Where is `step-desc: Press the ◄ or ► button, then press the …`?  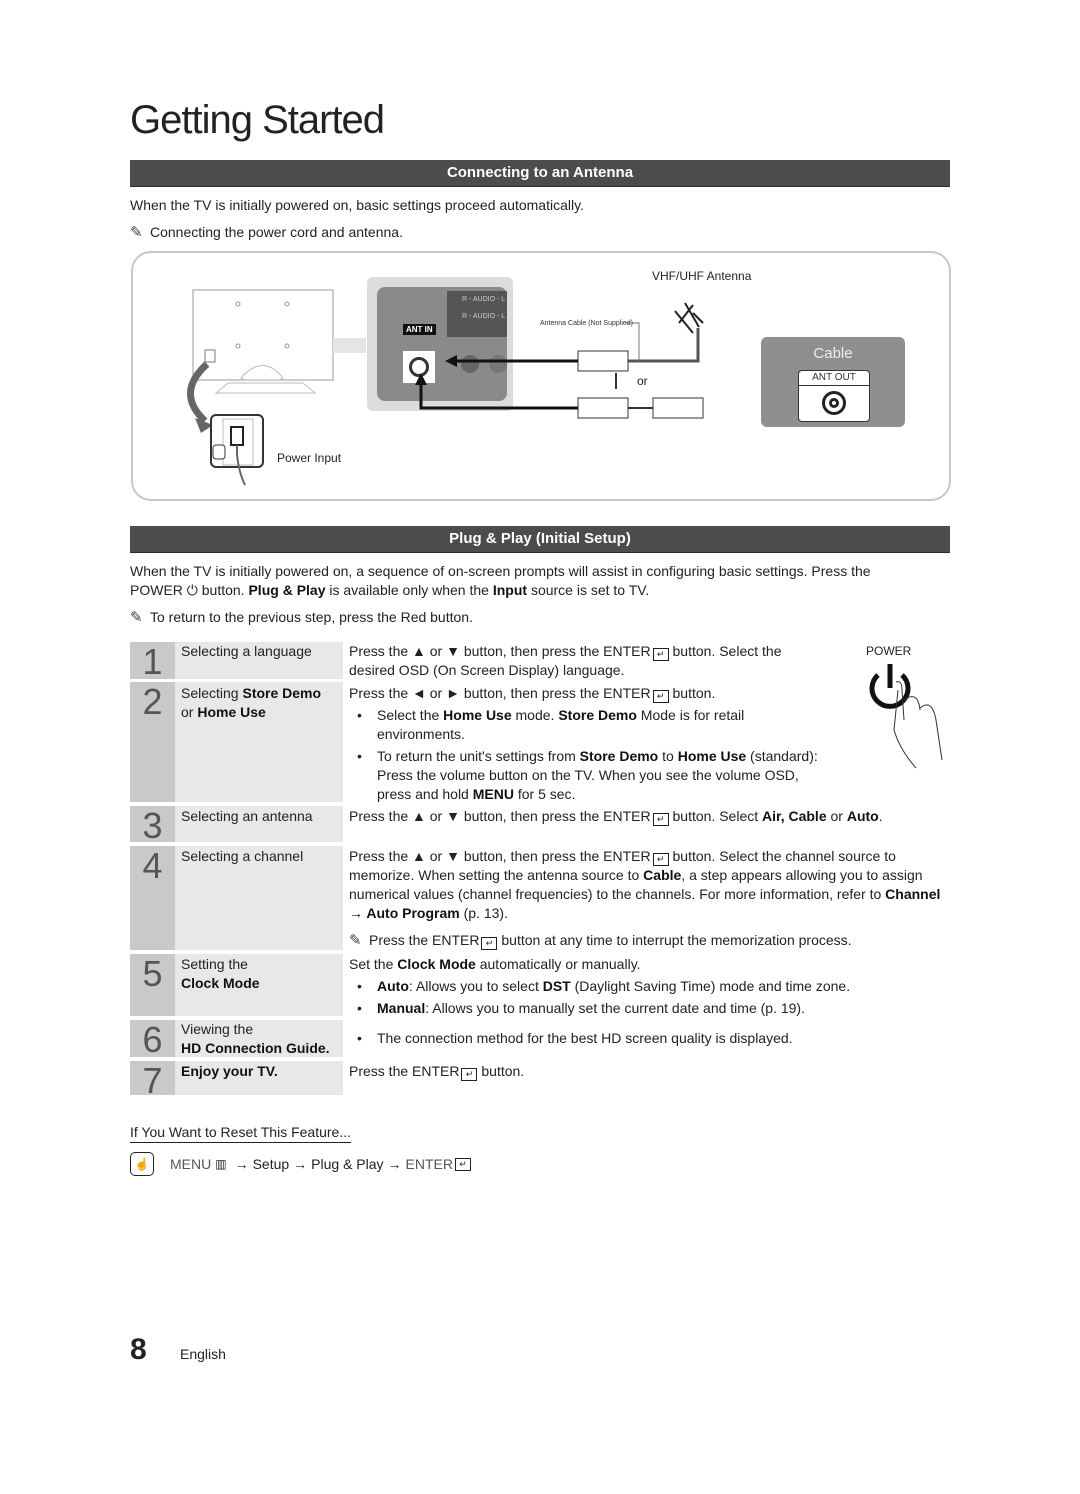 step-desc: Press the ◄ or ► button, then press the … is located at coordinates (584, 744).